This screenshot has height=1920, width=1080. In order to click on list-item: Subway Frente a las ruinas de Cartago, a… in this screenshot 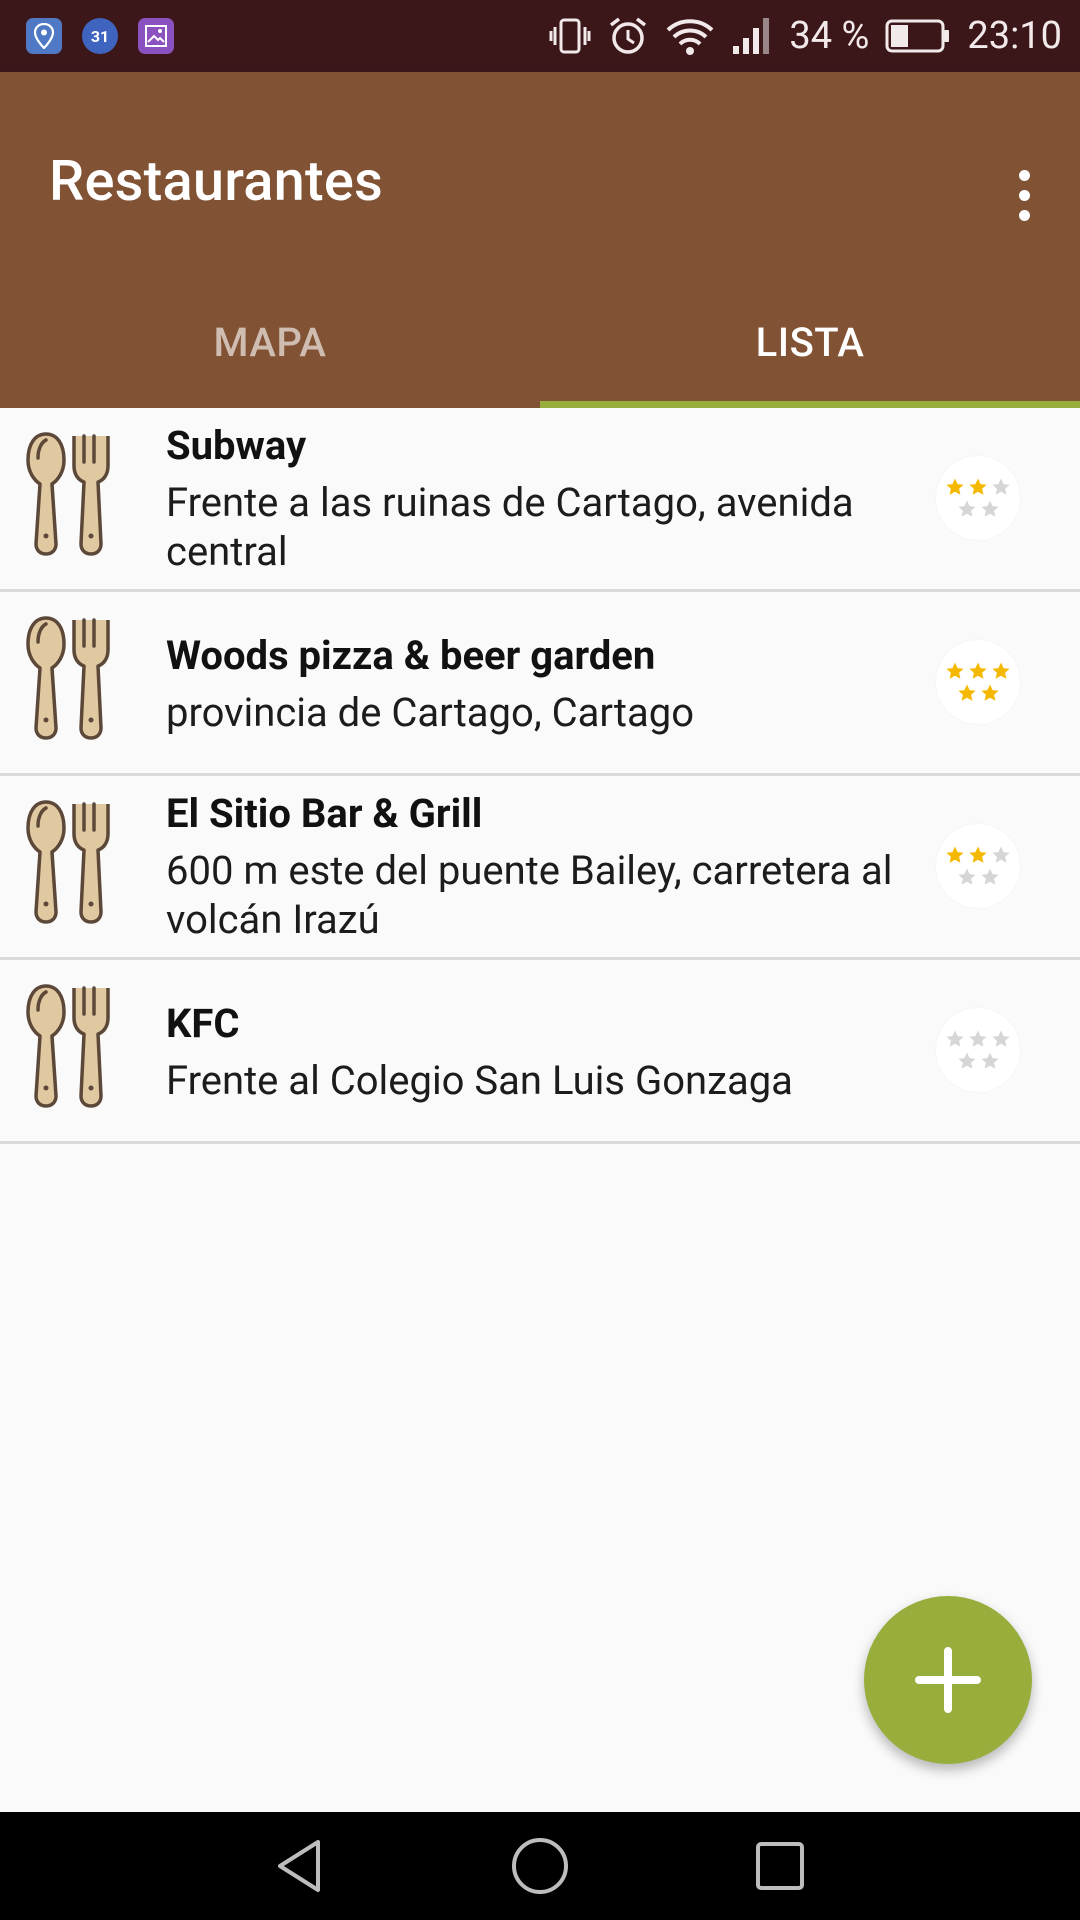, I will do `click(540, 500)`.